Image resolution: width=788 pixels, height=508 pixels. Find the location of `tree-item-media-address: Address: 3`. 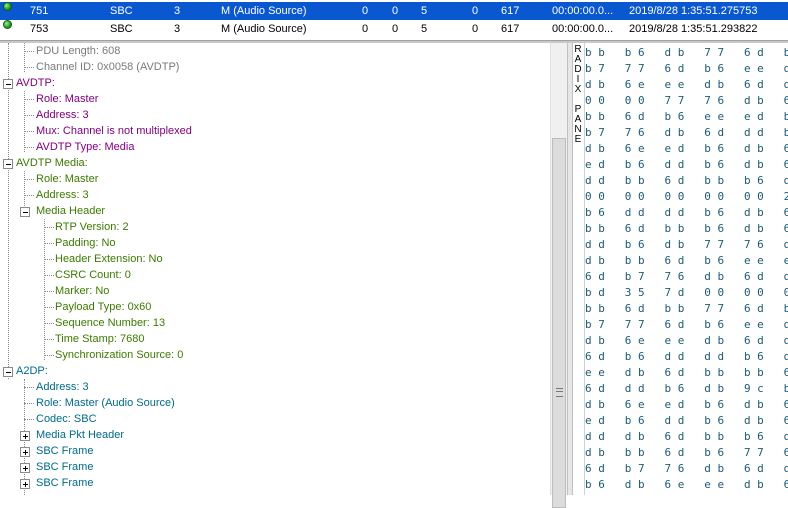

tree-item-media-address: Address: 3 is located at coordinates (62, 195).